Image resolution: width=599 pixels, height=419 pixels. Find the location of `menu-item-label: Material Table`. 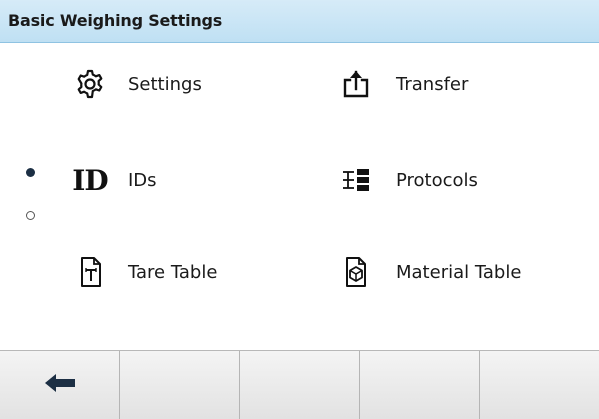

menu-item-label: Material Table is located at coordinates (459, 272).